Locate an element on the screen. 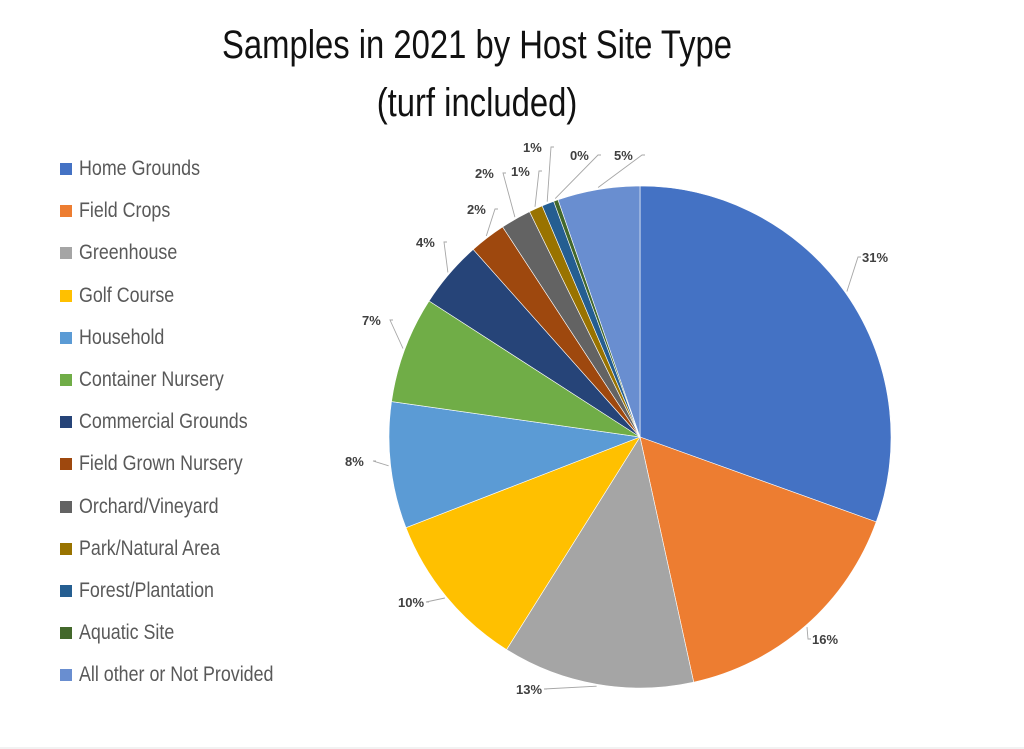 The height and width of the screenshot is (749, 1024). data-label-golf-course: 10% is located at coordinates (411, 602).